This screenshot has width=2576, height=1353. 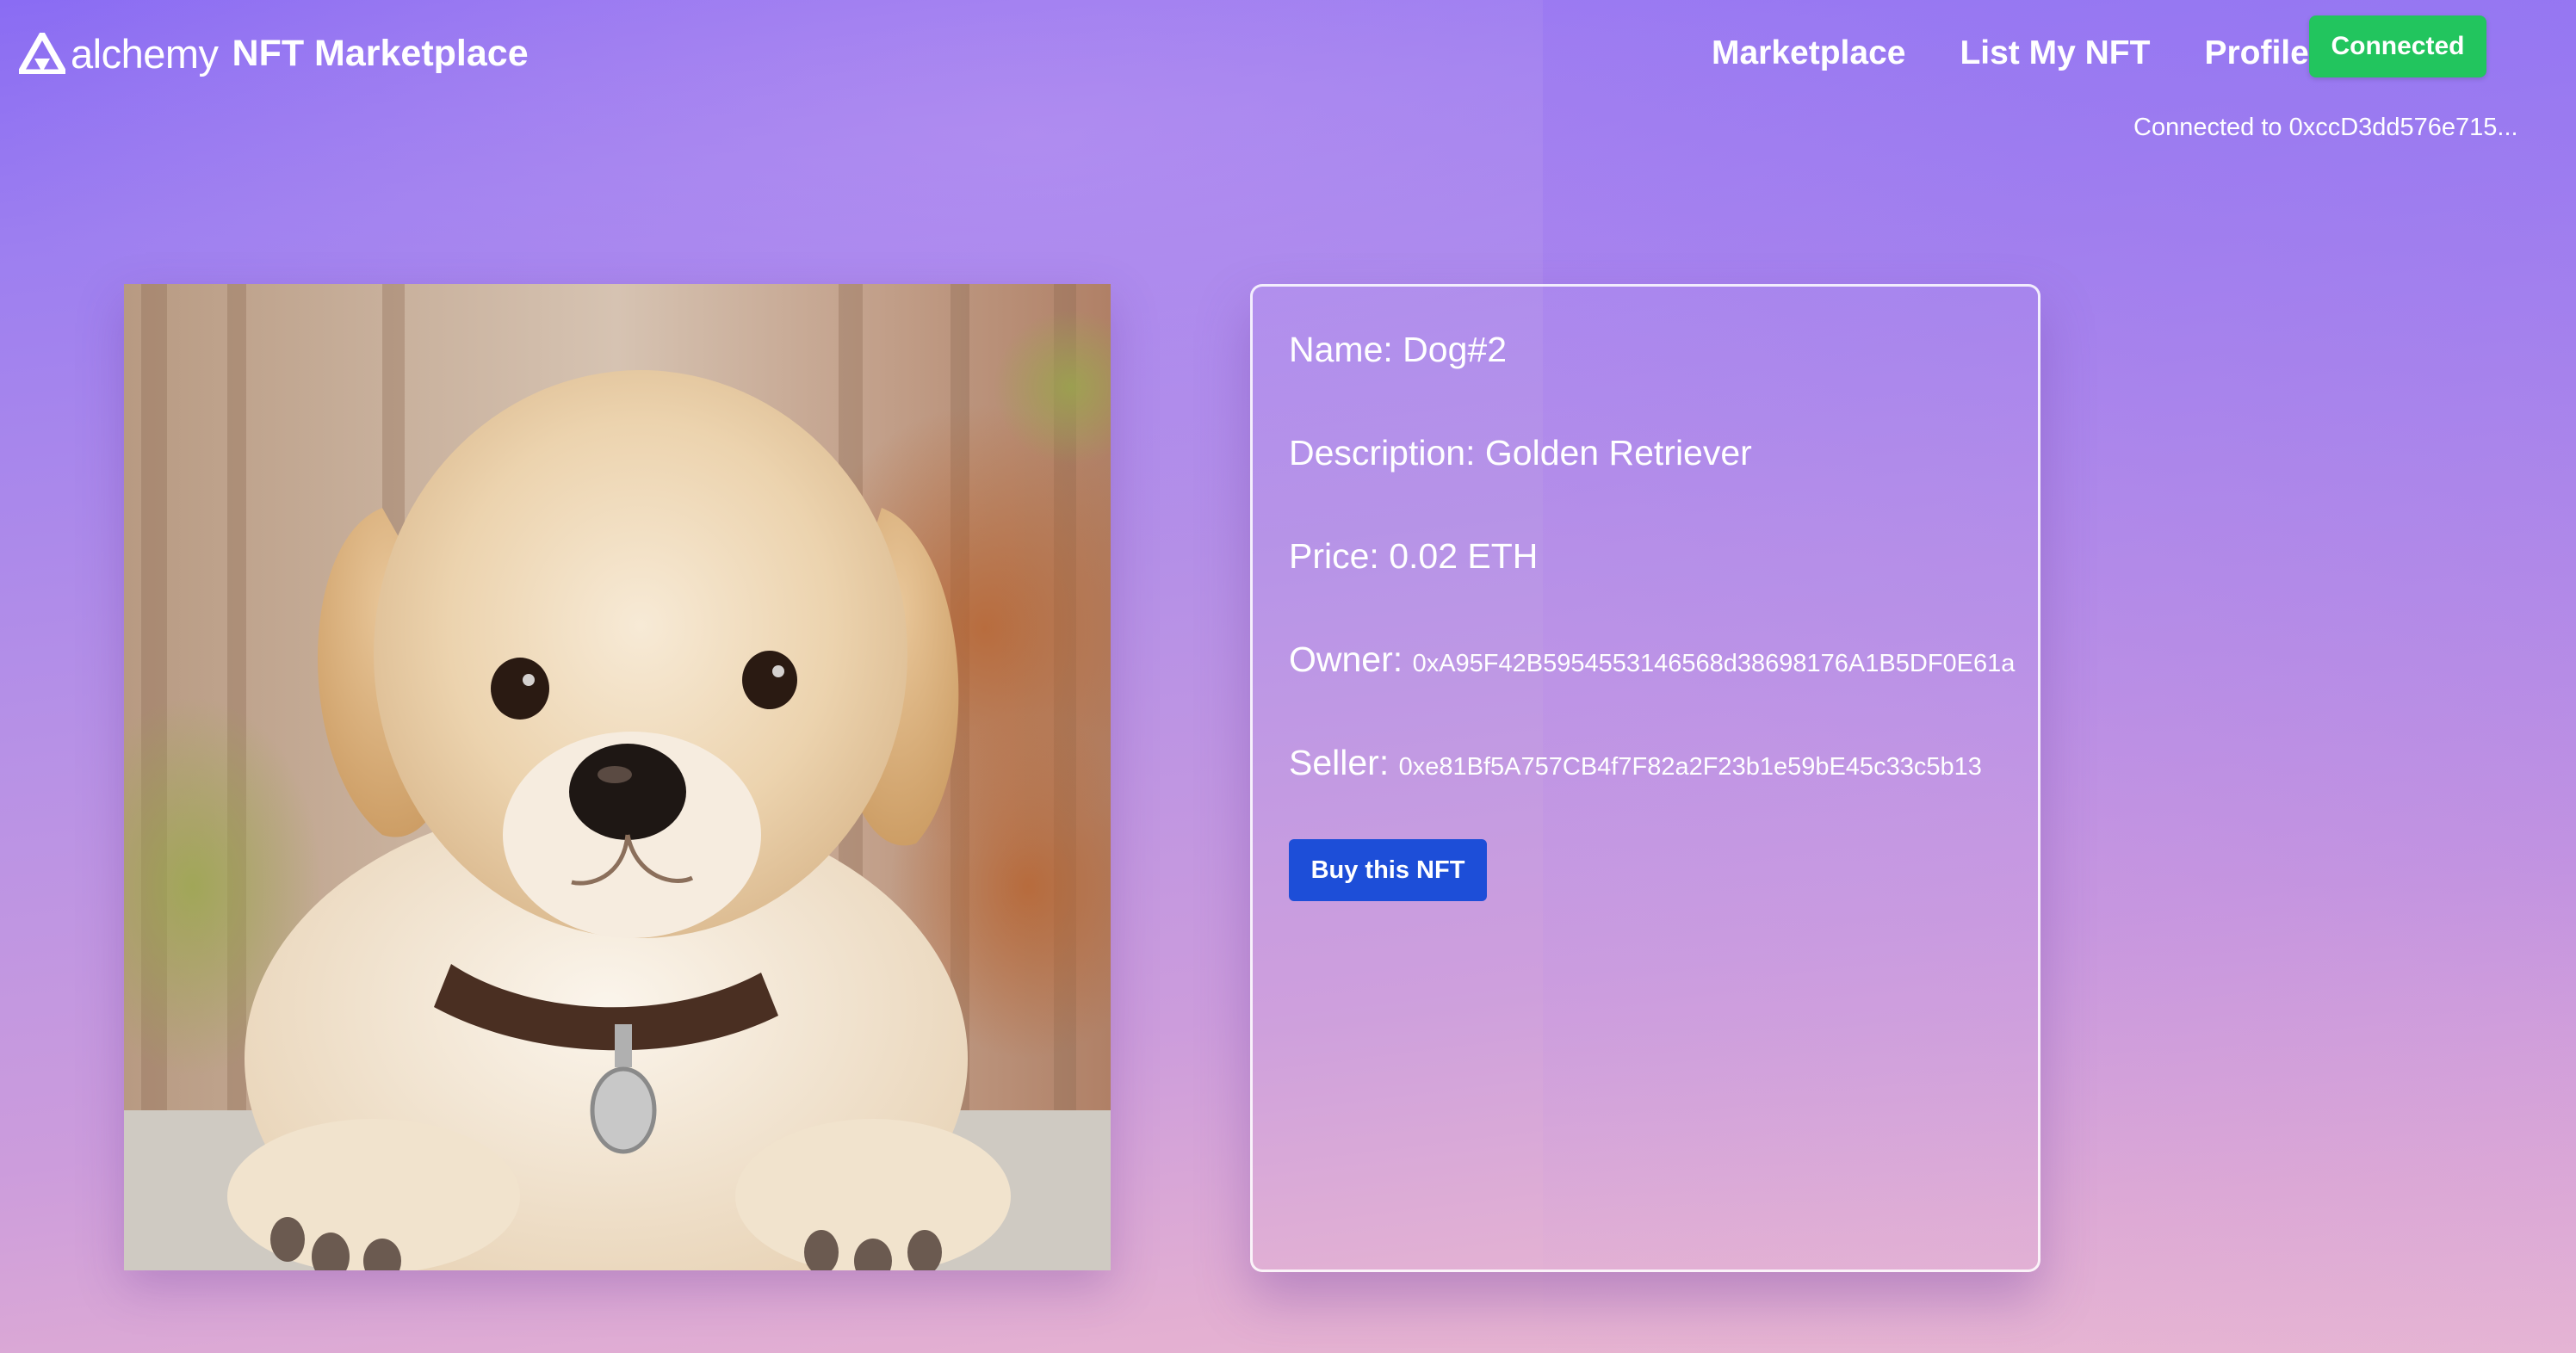 What do you see at coordinates (42, 53) in the screenshot?
I see `alchemy-logo-icon` at bounding box center [42, 53].